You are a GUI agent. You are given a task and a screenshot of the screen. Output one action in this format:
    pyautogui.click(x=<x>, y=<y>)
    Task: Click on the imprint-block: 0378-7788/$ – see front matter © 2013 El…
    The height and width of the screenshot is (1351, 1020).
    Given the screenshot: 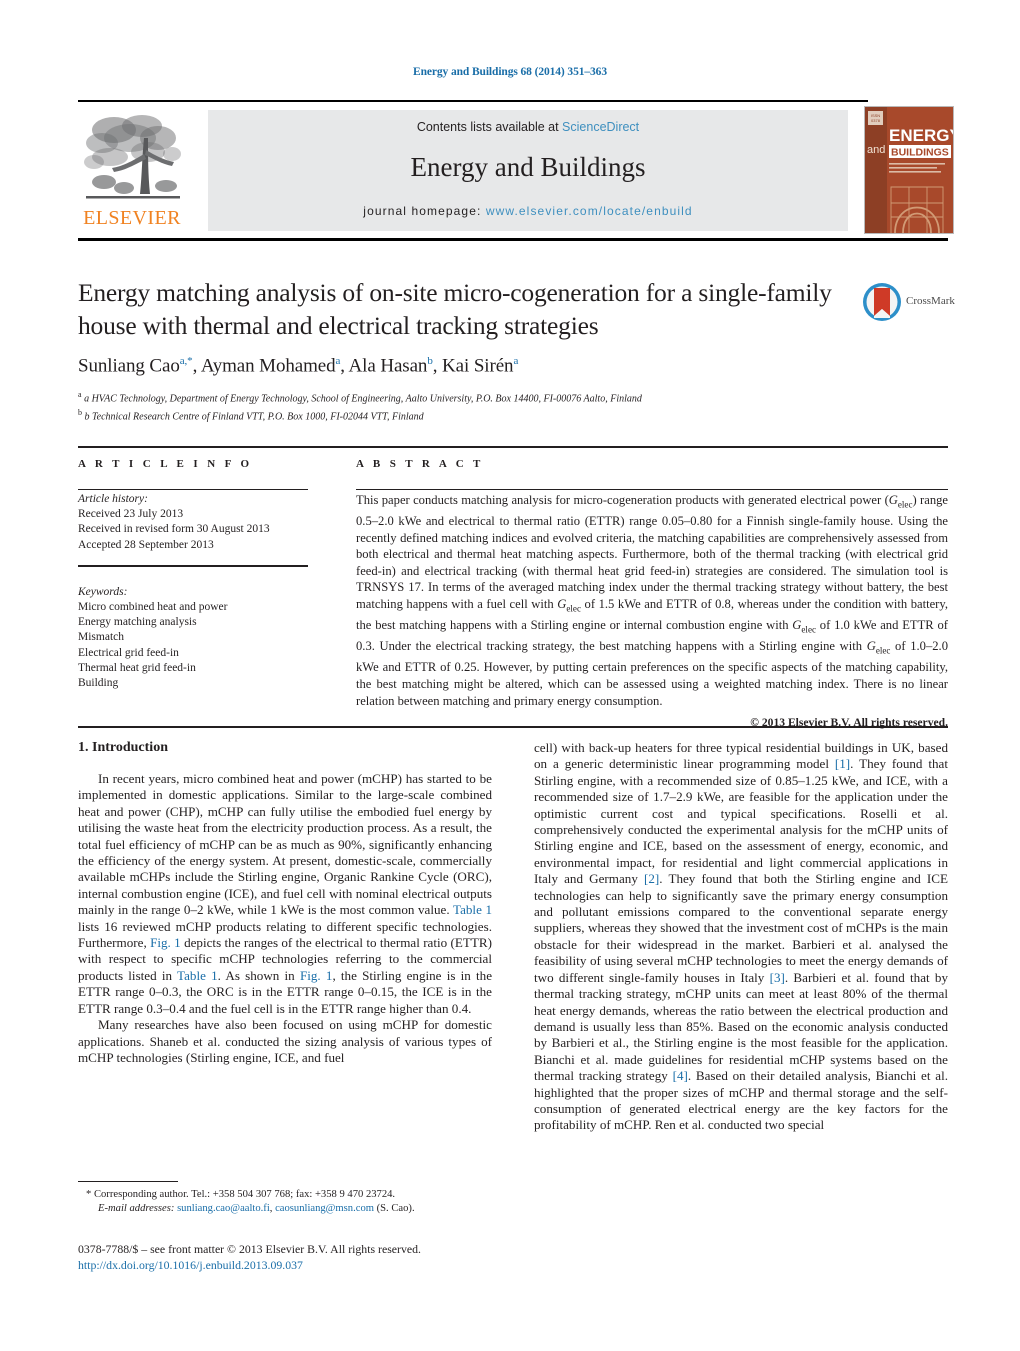 What is the action you would take?
    pyautogui.click(x=338, y=1257)
    